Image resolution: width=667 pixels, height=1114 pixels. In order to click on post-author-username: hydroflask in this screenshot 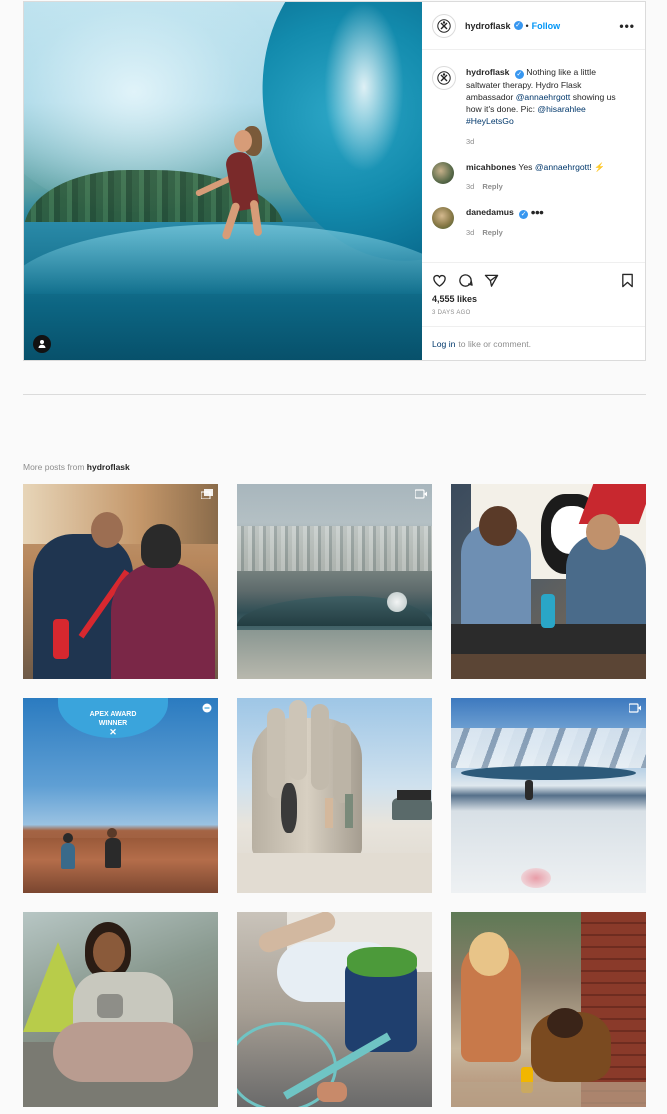, I will do `click(488, 26)`.